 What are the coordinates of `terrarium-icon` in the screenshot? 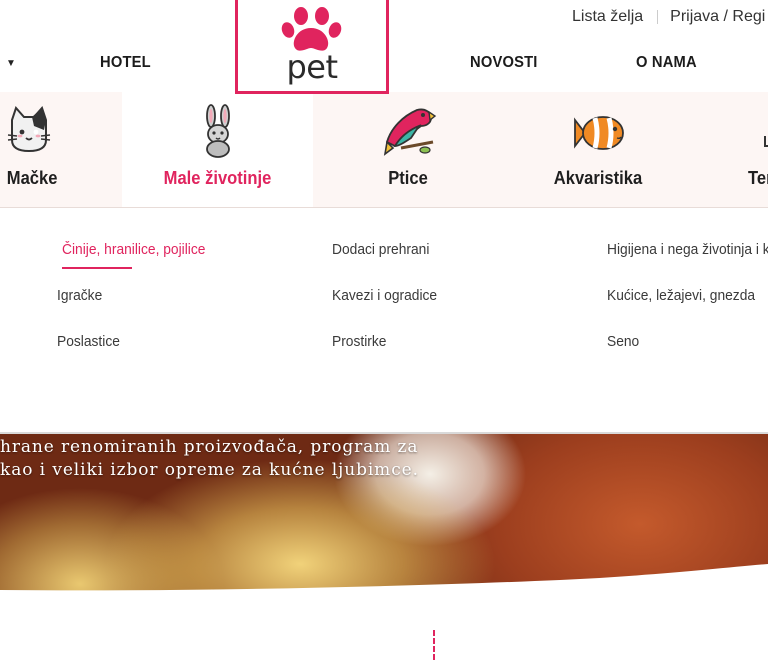 It's located at (766, 141).